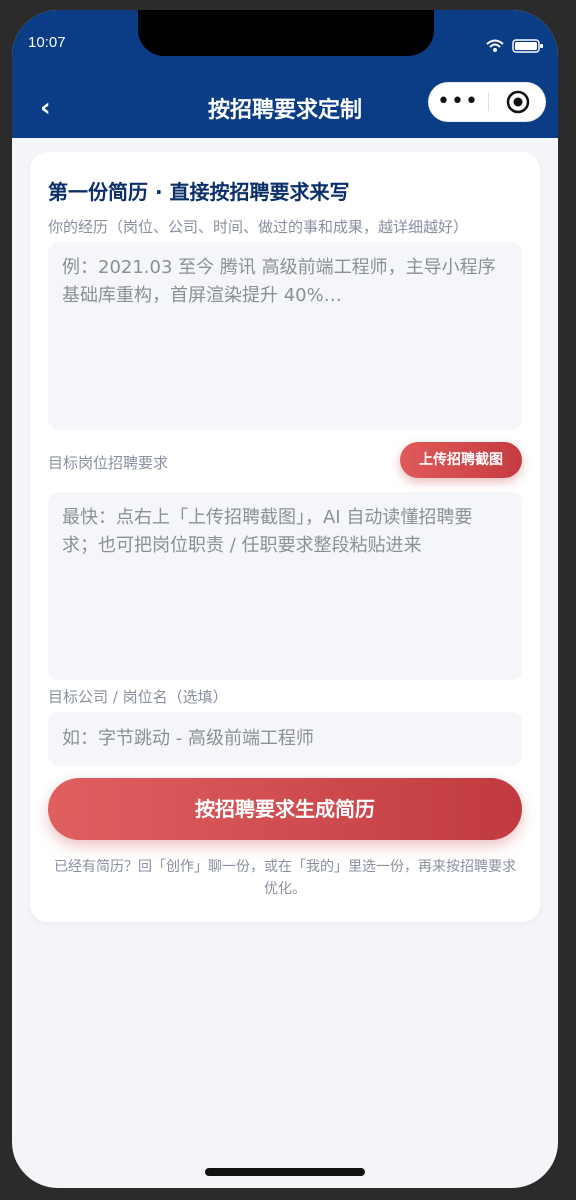  Describe the element at coordinates (199, 192) in the screenshot. I see `card-title: 第一份简历 · 直接按招聘要求来写` at that location.